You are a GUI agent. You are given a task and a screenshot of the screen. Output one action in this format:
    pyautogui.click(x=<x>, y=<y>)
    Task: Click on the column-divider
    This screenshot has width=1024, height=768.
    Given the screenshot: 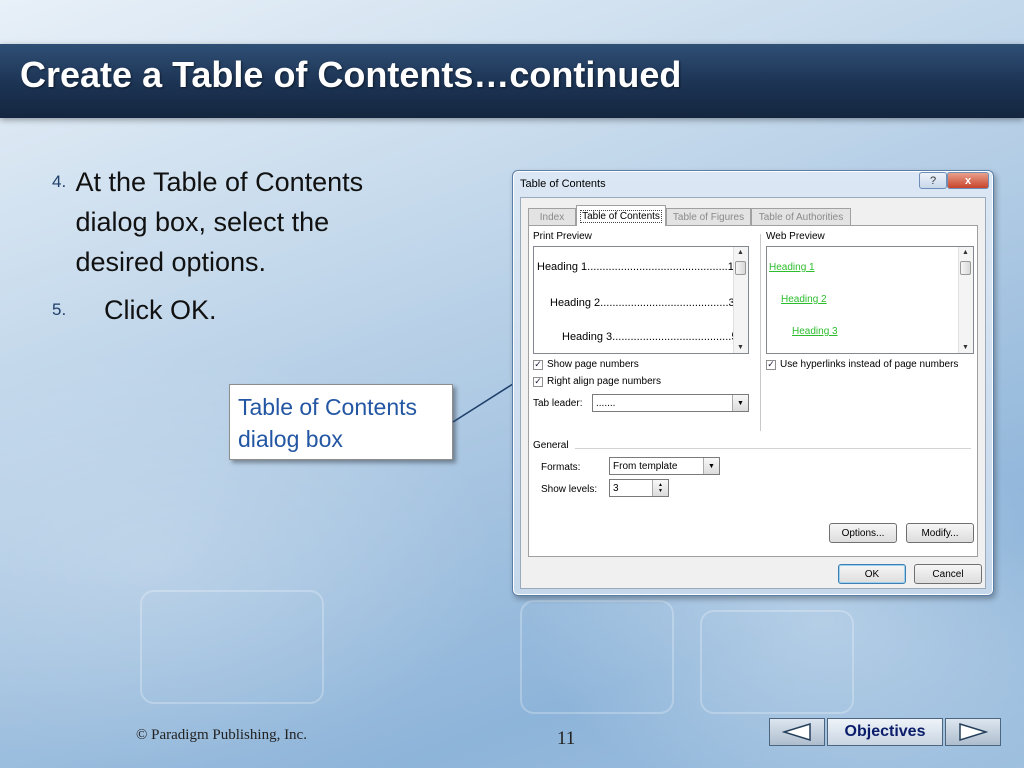 What is the action you would take?
    pyautogui.click(x=760, y=332)
    